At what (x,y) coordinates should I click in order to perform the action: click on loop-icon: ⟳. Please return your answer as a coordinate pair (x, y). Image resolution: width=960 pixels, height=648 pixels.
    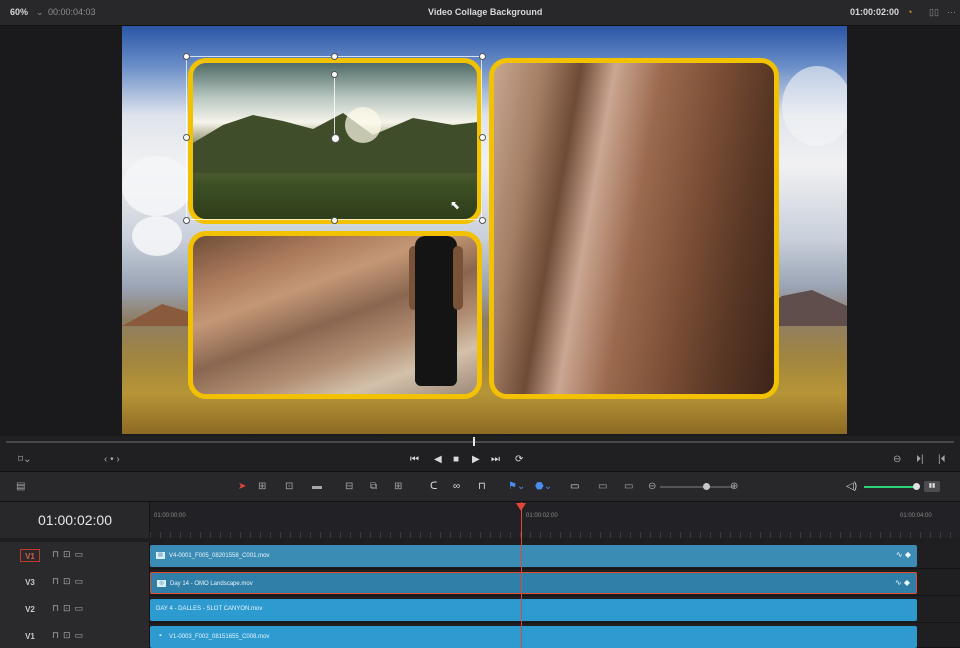
    Looking at the image, I should click on (519, 460).